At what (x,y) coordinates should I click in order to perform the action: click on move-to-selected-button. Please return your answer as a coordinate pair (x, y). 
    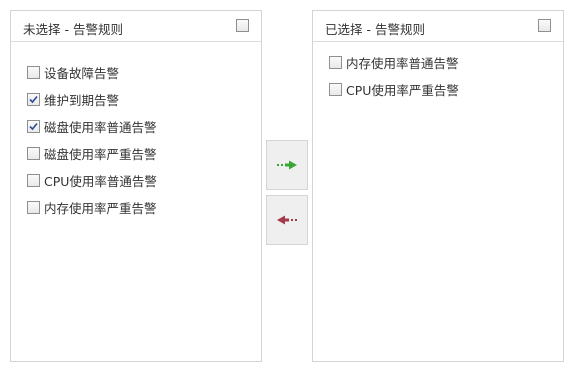
    Looking at the image, I should click on (287, 165).